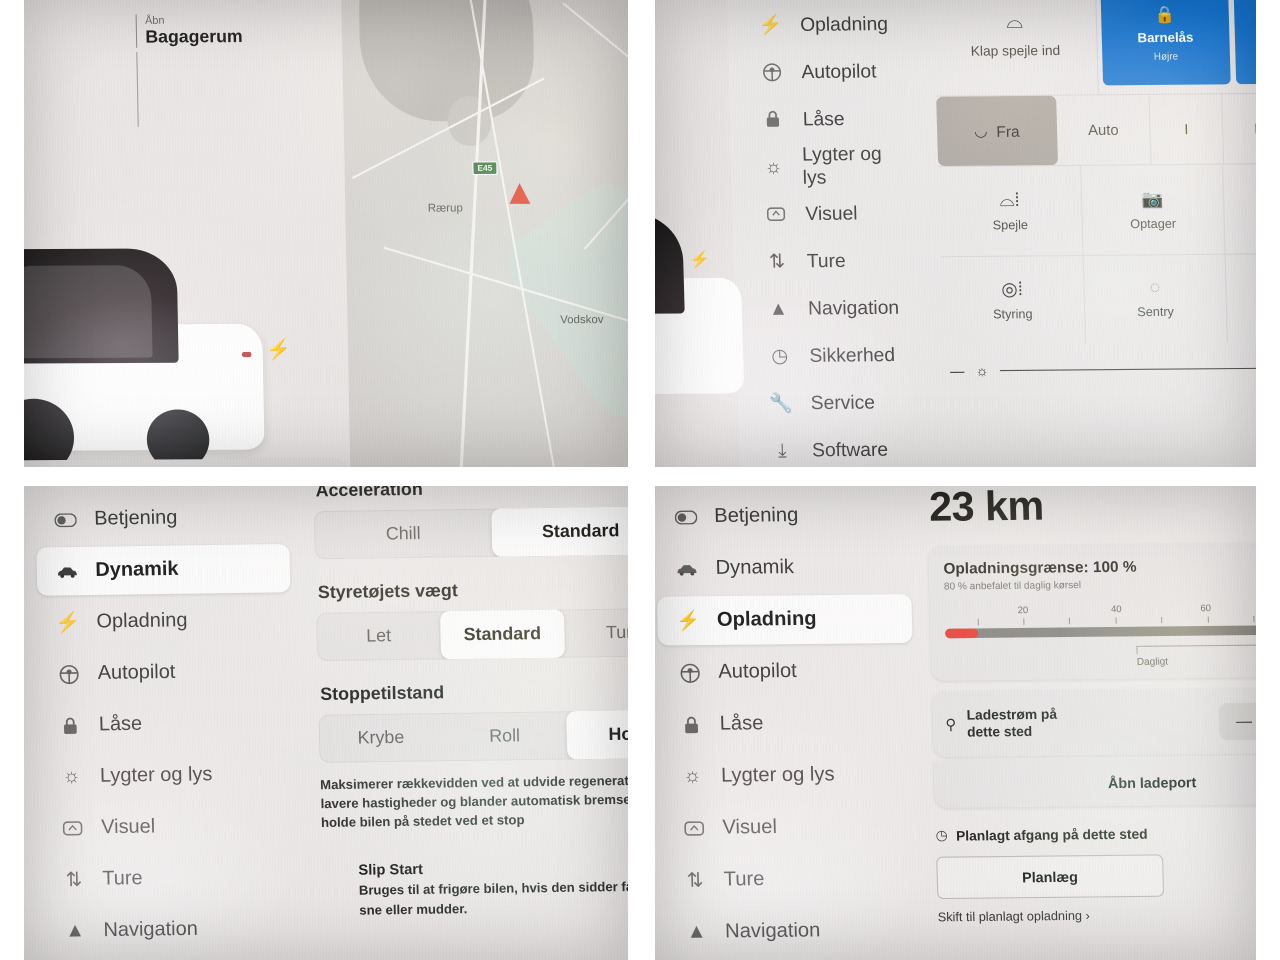 This screenshot has width=1280, height=960. I want to click on brightness-track, so click(1127, 369).